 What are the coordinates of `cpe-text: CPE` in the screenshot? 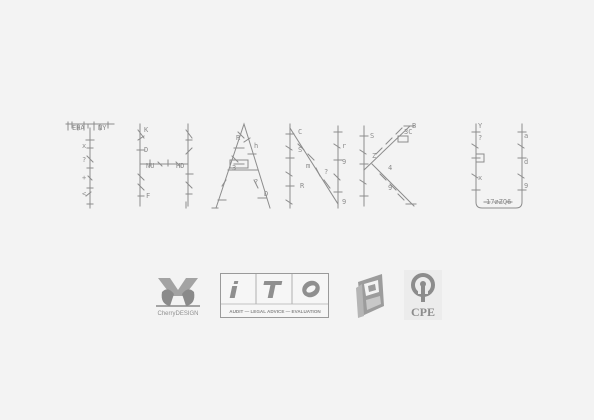 It's located at (423, 312).